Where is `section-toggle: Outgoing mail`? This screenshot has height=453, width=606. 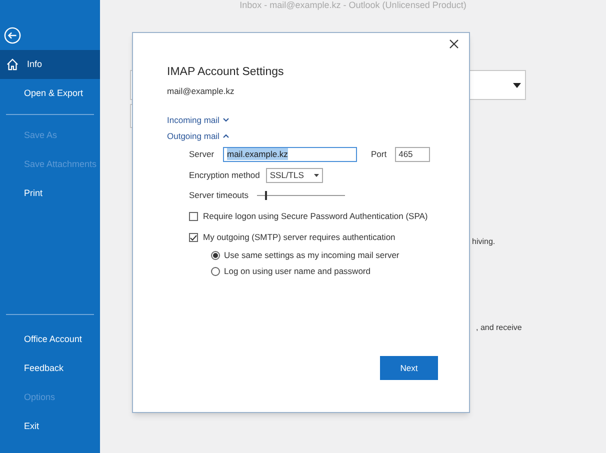 section-toggle: Outgoing mail is located at coordinates (308, 136).